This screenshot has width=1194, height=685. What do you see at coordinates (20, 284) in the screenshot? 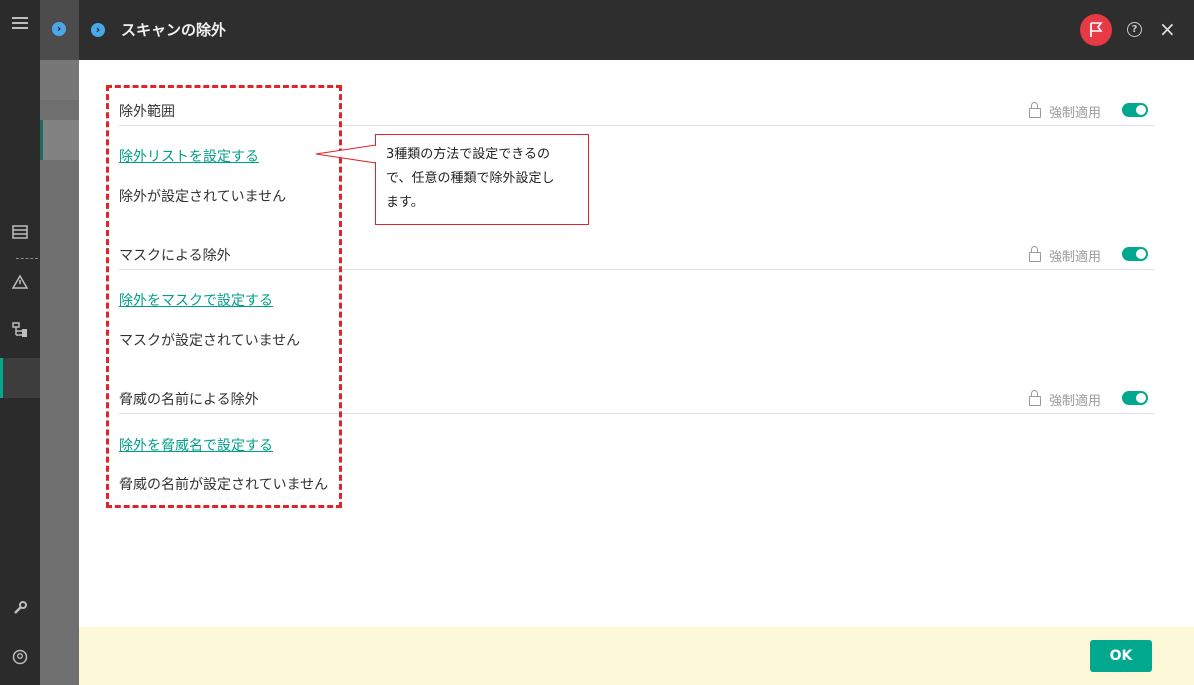
I see `warning-icon` at bounding box center [20, 284].